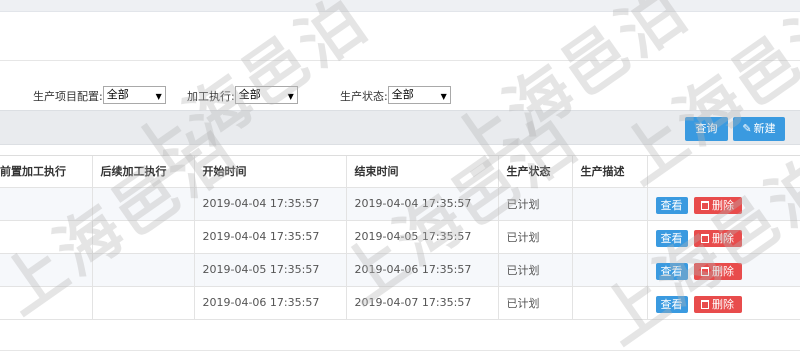 This screenshot has width=800, height=355. What do you see at coordinates (400, 85) in the screenshot?
I see `filter-bar: 生产项目配置: 全部 ▼ 加工执行: 全部 ▼ 生产状态: 全部 ▼` at bounding box center [400, 85].